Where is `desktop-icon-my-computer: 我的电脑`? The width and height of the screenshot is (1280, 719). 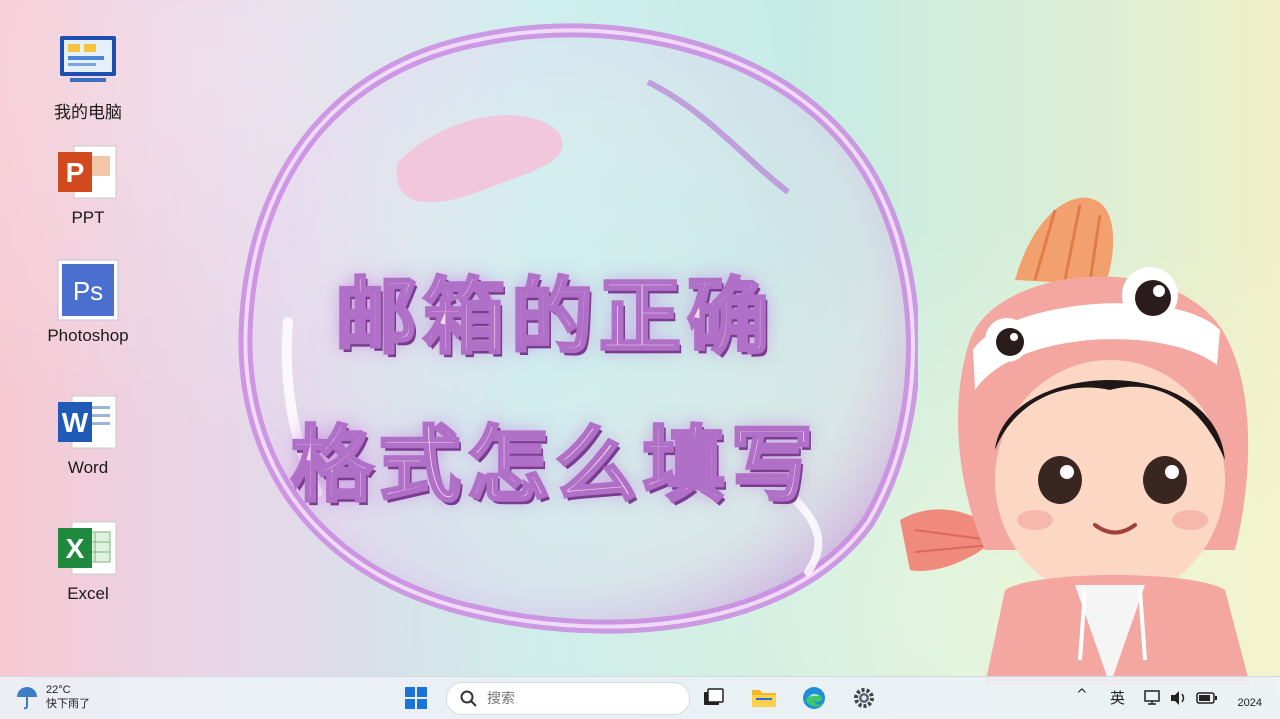 desktop-icon-my-computer: 我的电脑 is located at coordinates (88, 76).